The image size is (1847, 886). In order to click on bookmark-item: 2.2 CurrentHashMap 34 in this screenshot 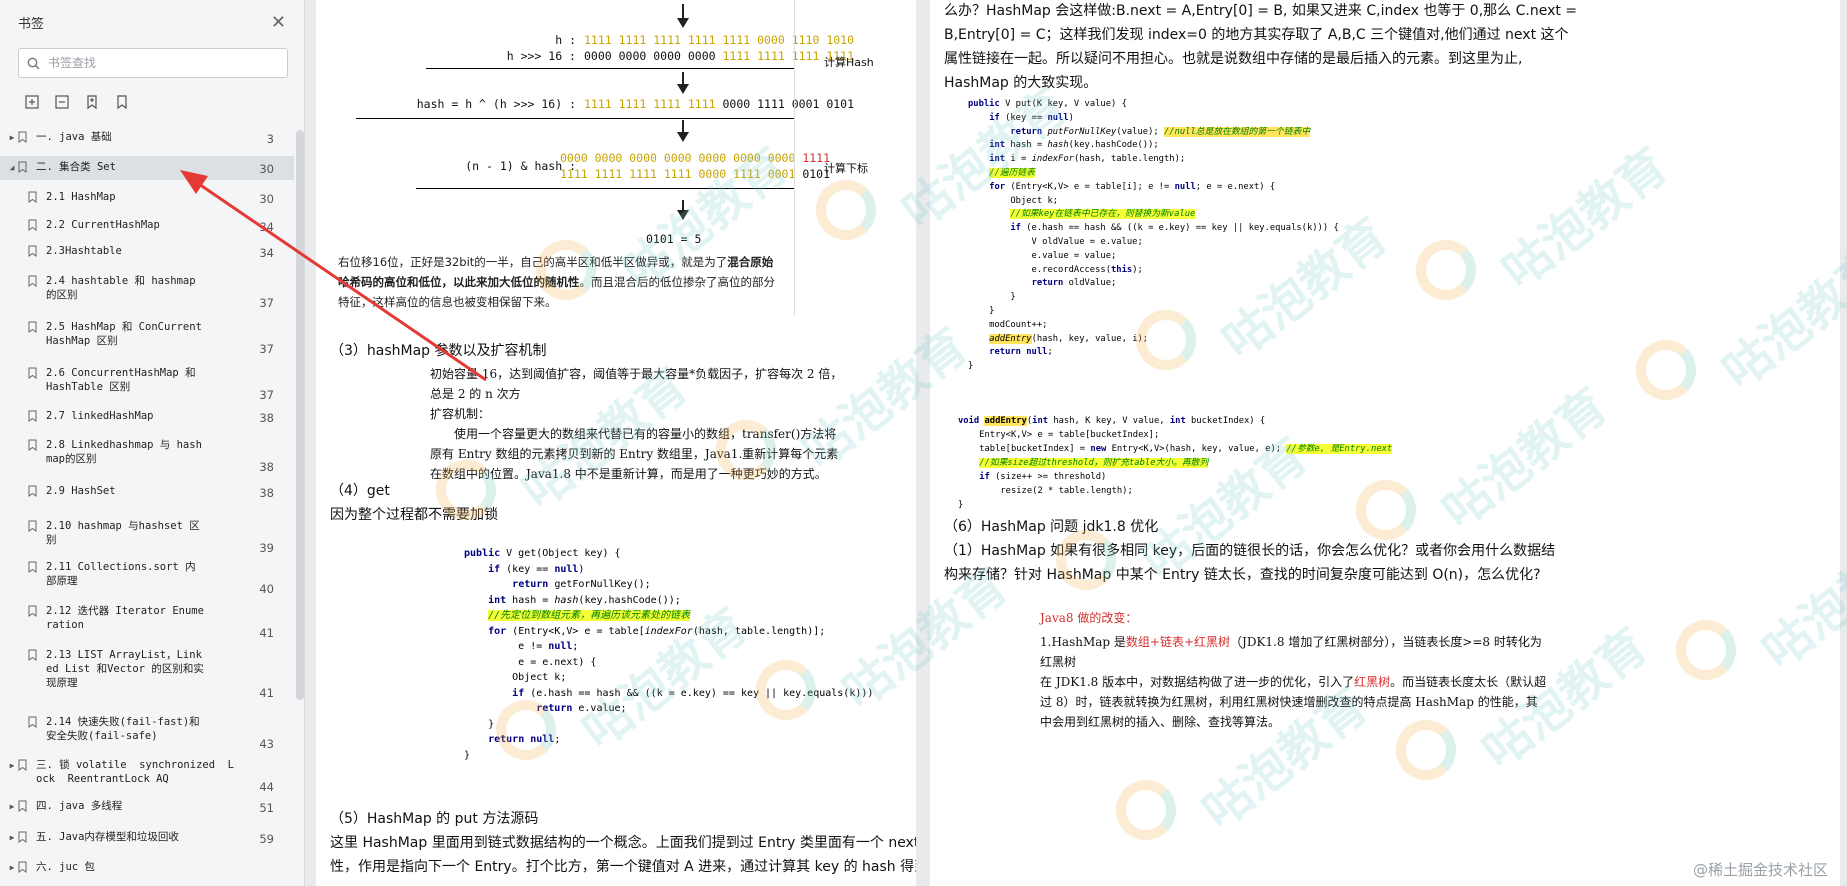, I will do `click(147, 225)`.